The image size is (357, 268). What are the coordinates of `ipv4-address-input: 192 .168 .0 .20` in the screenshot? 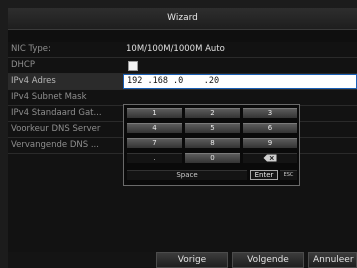 It's located at (240, 81).